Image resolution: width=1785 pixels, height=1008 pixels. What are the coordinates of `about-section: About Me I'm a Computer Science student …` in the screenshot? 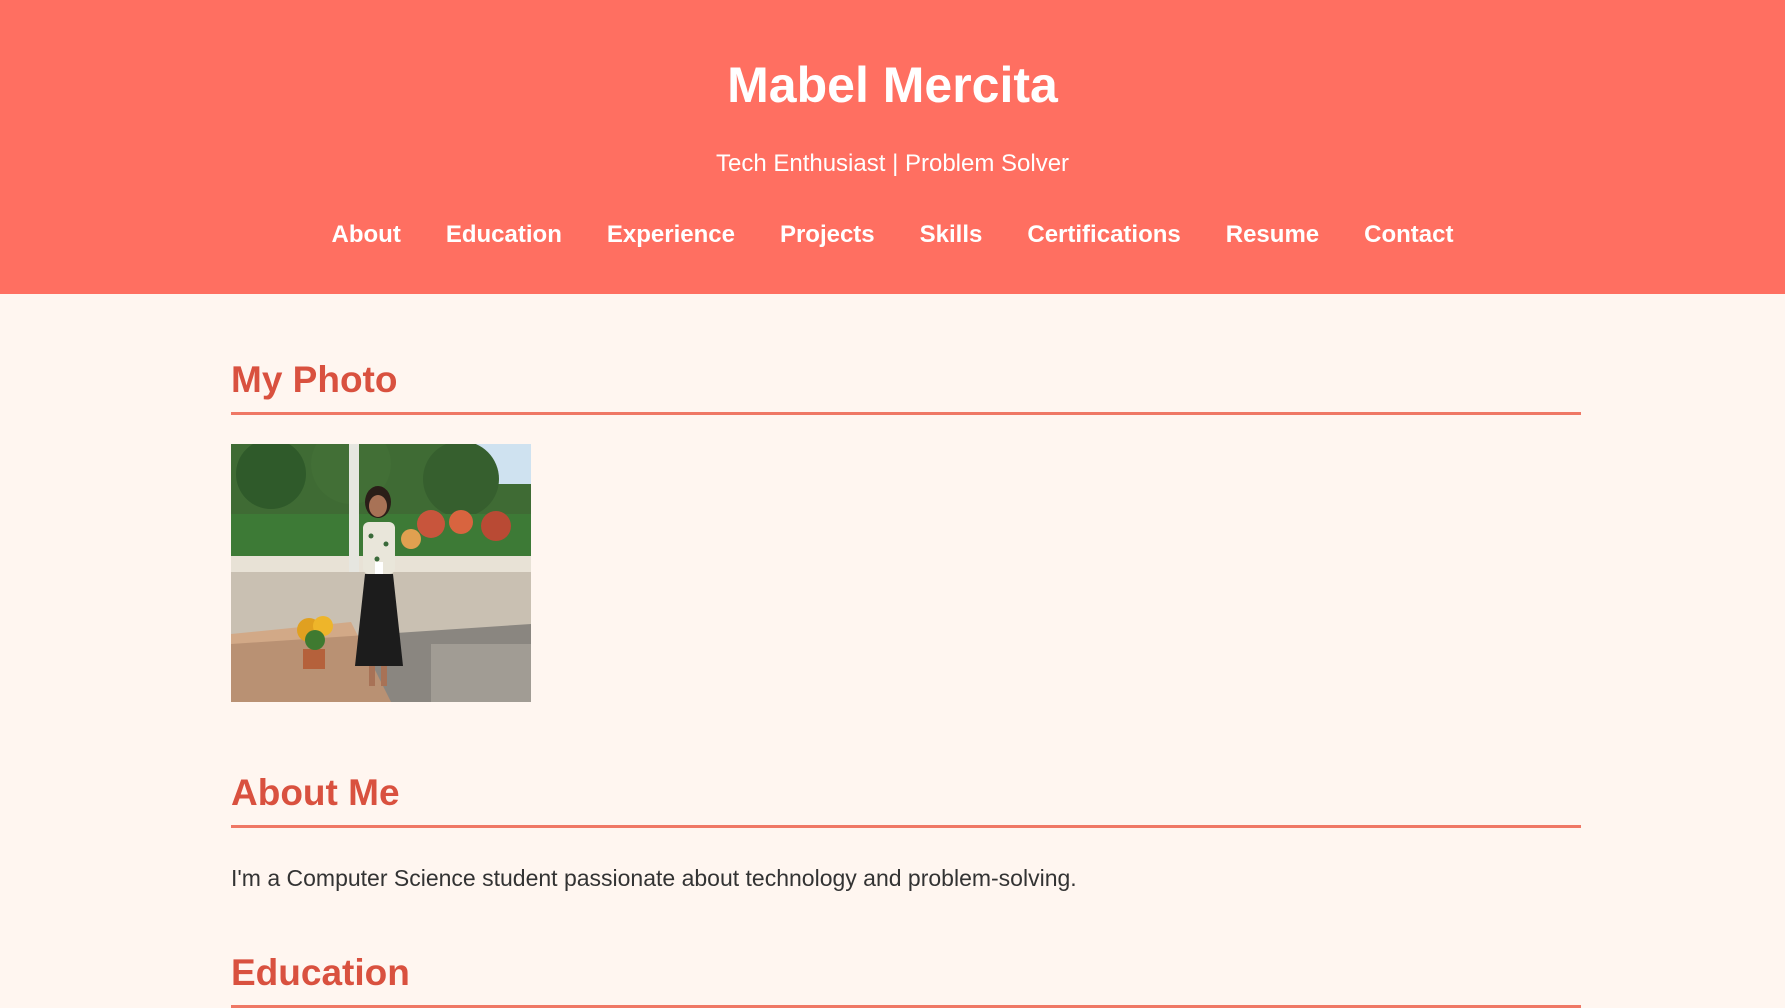 It's located at (906, 832).